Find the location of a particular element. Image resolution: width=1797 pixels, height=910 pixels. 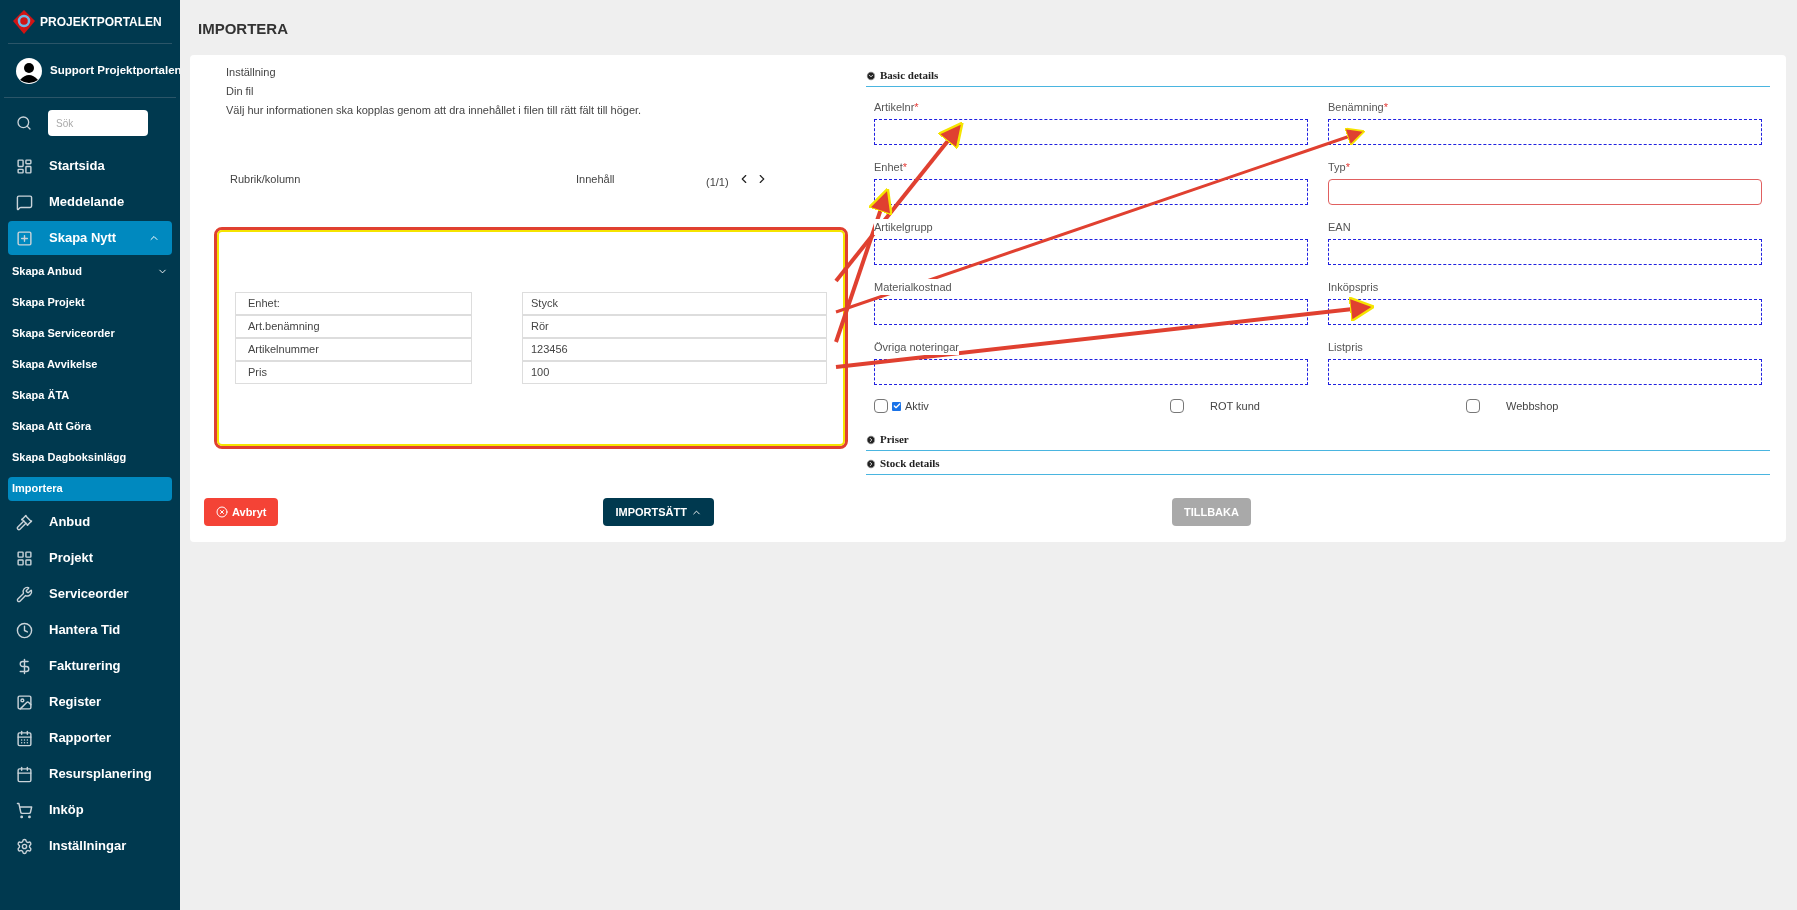

clock-icon is located at coordinates (24, 630).